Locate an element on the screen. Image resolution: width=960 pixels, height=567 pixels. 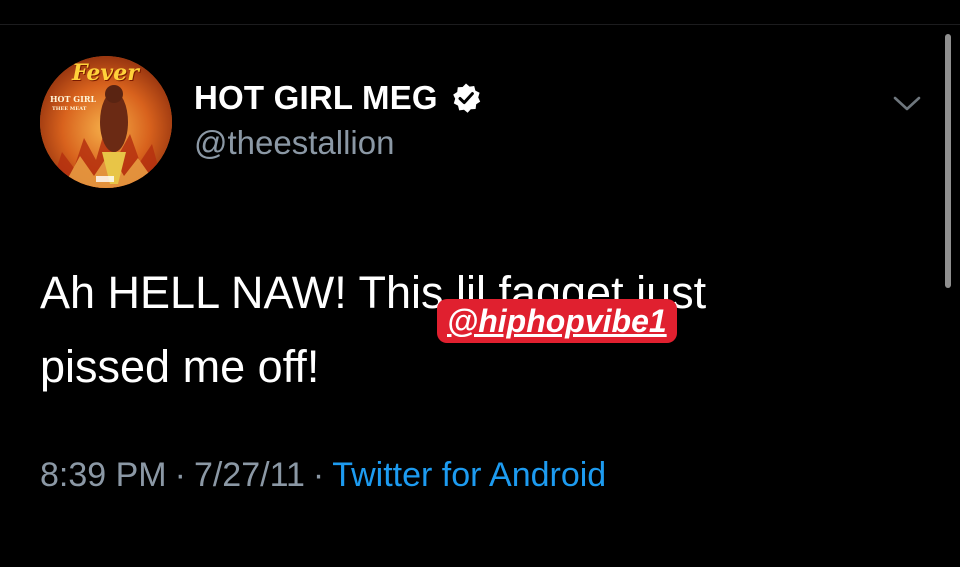
avatar-album-title: Fever is located at coordinates (105, 73).